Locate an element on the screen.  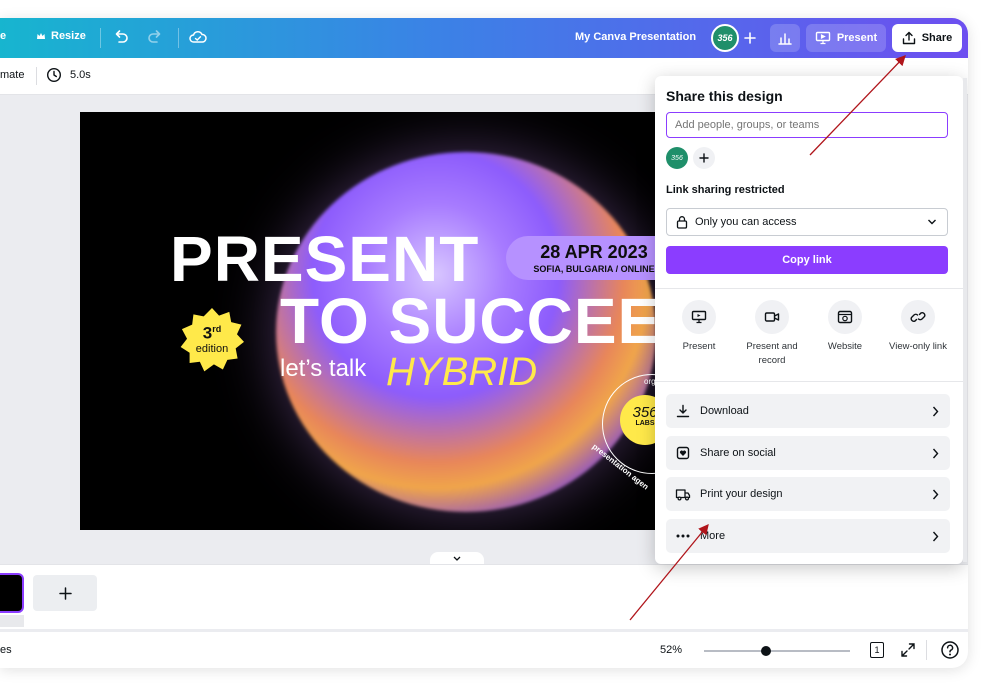
arrow-to-share is located at coordinates (857, 105).